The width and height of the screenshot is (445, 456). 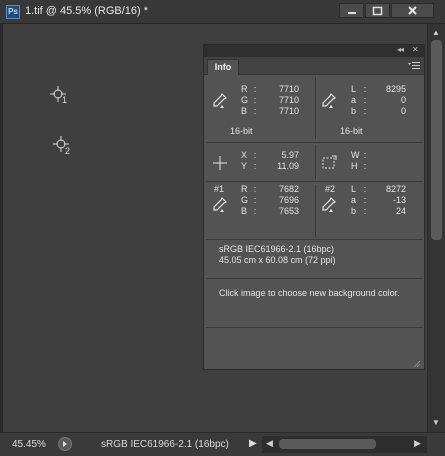 I want to click on scroll-down-icon: ▼, so click(x=436, y=422).